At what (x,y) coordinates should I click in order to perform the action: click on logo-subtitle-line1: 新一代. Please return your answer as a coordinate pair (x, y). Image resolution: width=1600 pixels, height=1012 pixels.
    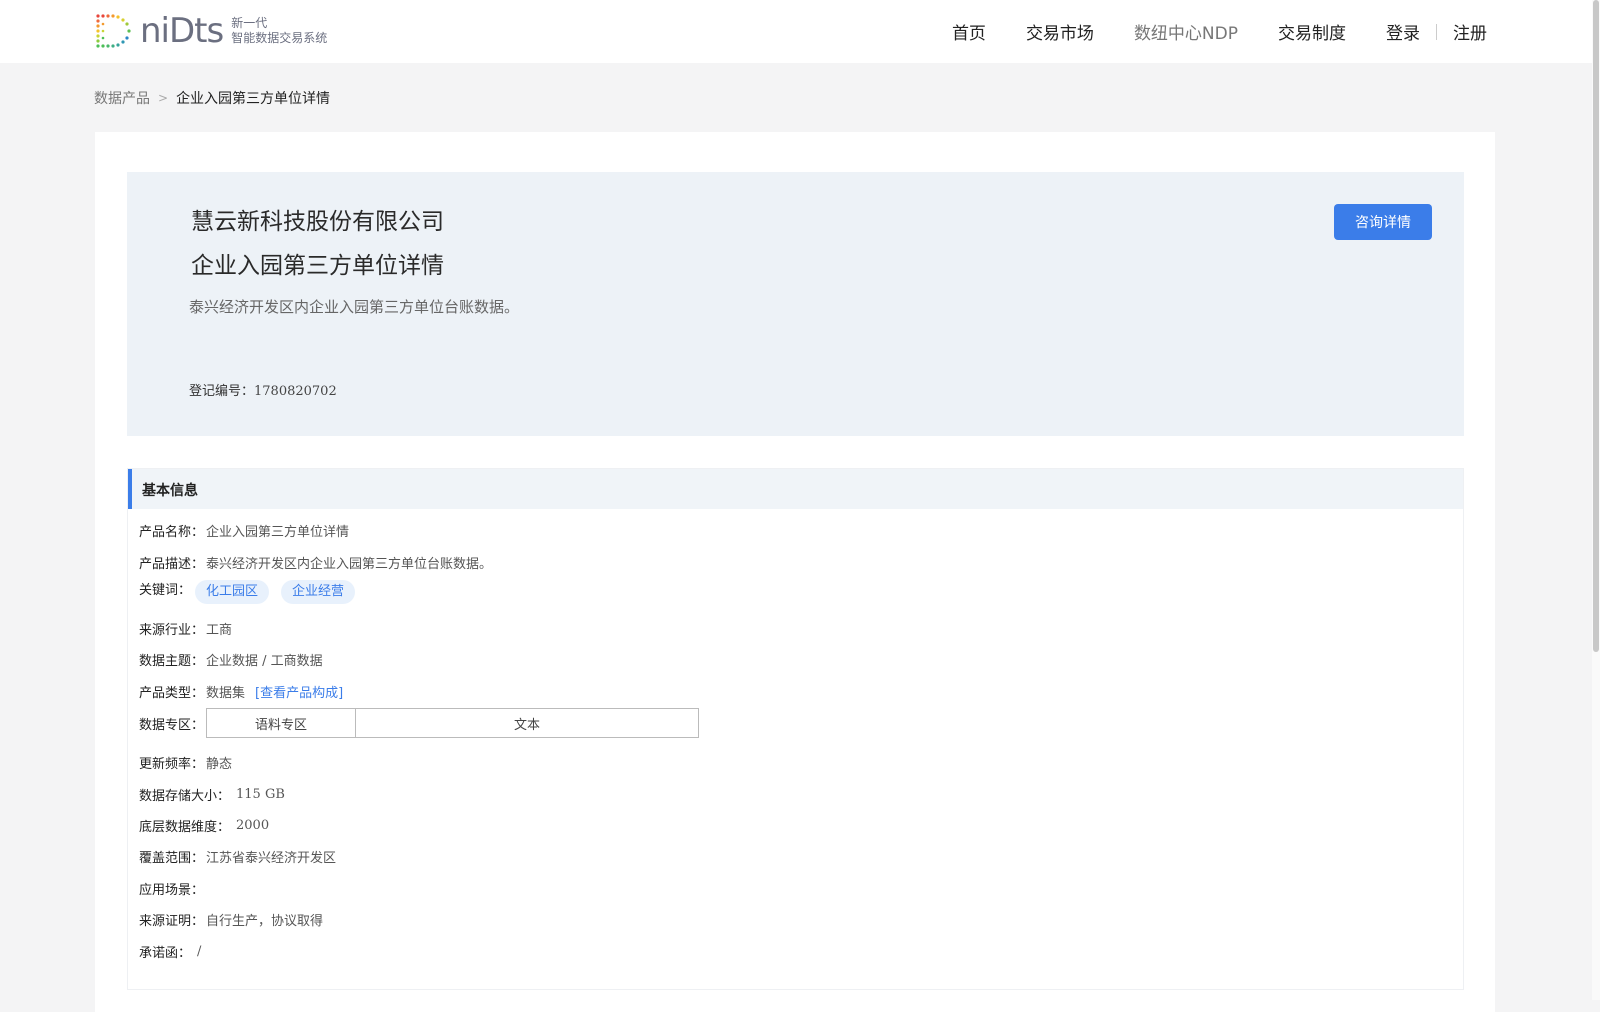
    Looking at the image, I should click on (249, 23).